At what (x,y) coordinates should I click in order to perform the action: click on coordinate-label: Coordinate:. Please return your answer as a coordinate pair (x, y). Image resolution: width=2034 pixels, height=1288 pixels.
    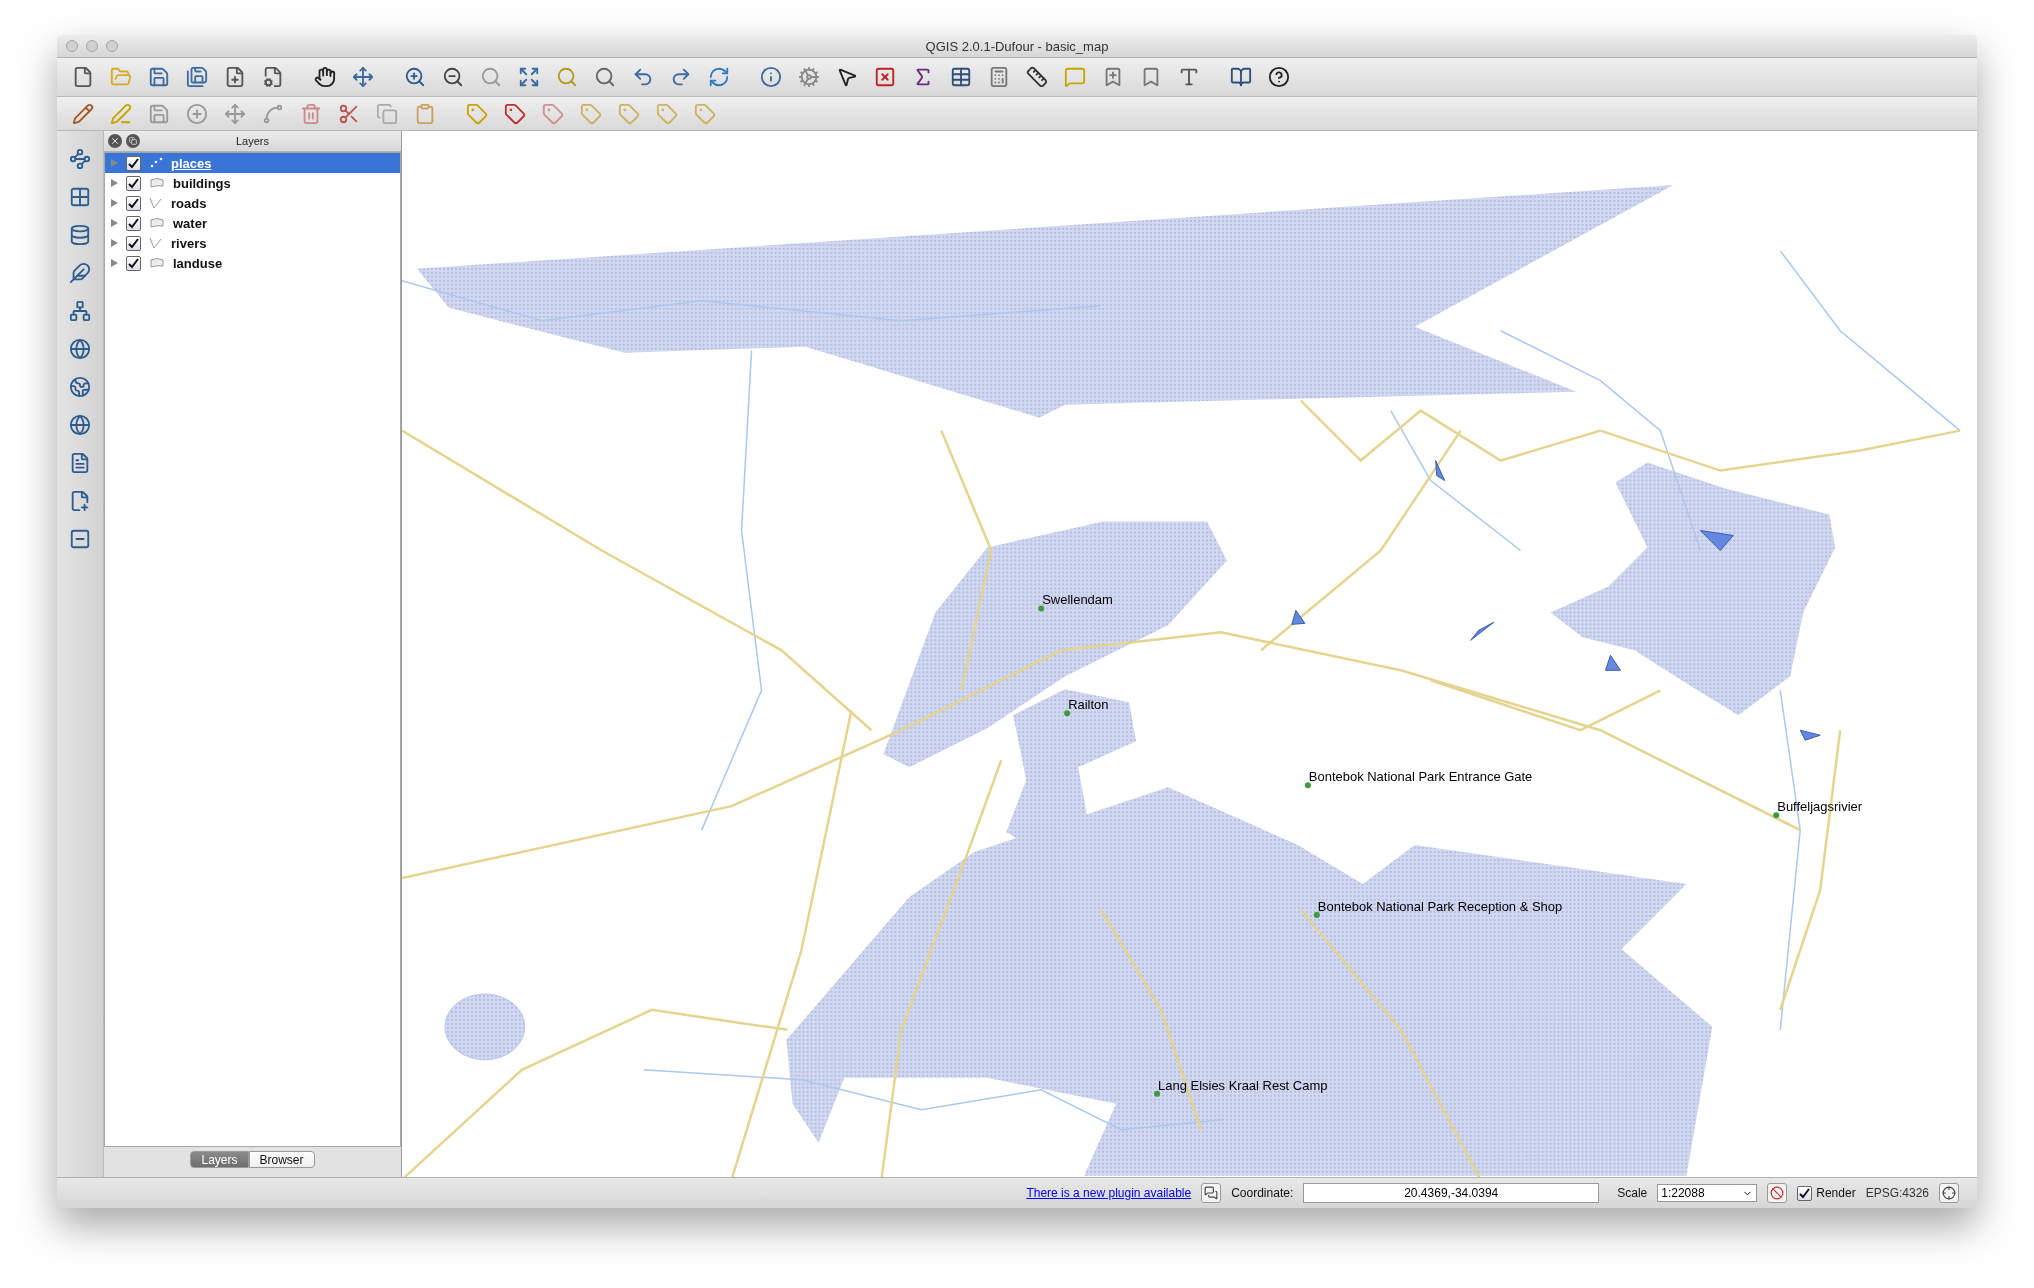
    Looking at the image, I should click on (1262, 1193).